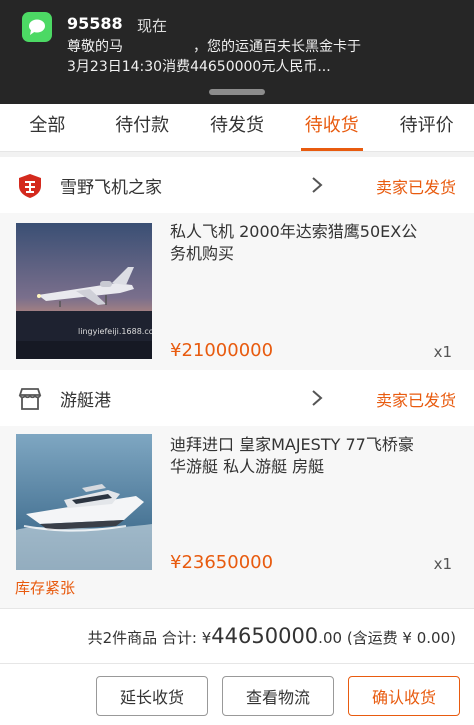 This screenshot has width=474, height=725. What do you see at coordinates (237, 92) in the screenshot?
I see `notification-grabber-handle` at bounding box center [237, 92].